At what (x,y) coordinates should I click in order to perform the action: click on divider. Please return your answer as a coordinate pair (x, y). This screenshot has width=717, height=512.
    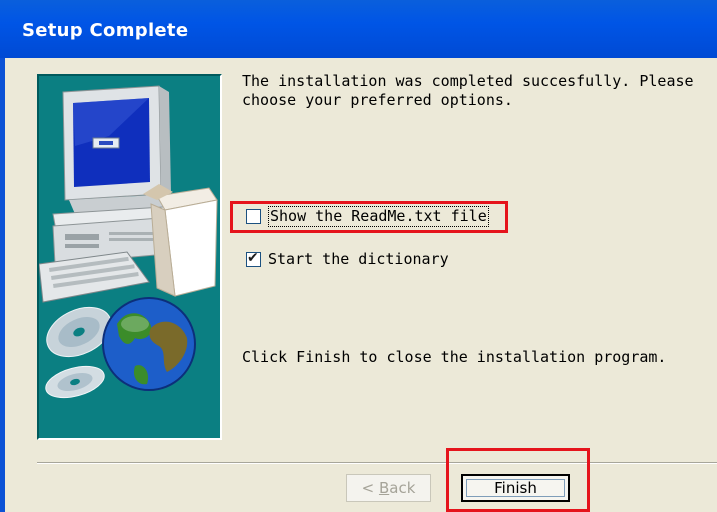
    Looking at the image, I should click on (377, 463).